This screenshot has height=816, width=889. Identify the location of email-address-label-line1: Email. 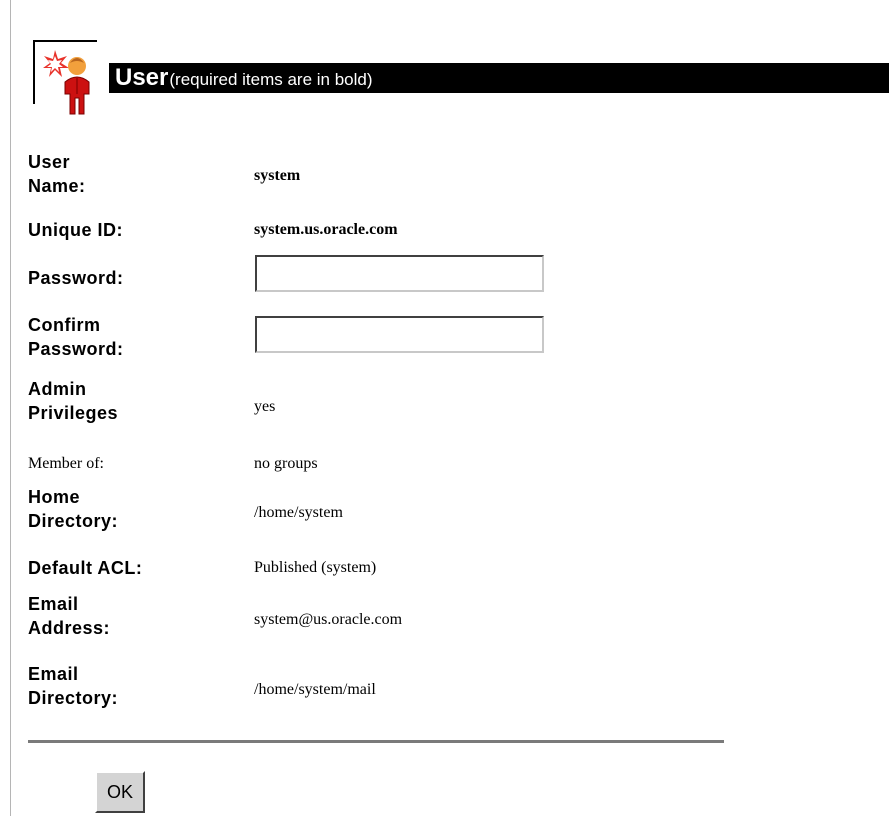
(53, 604).